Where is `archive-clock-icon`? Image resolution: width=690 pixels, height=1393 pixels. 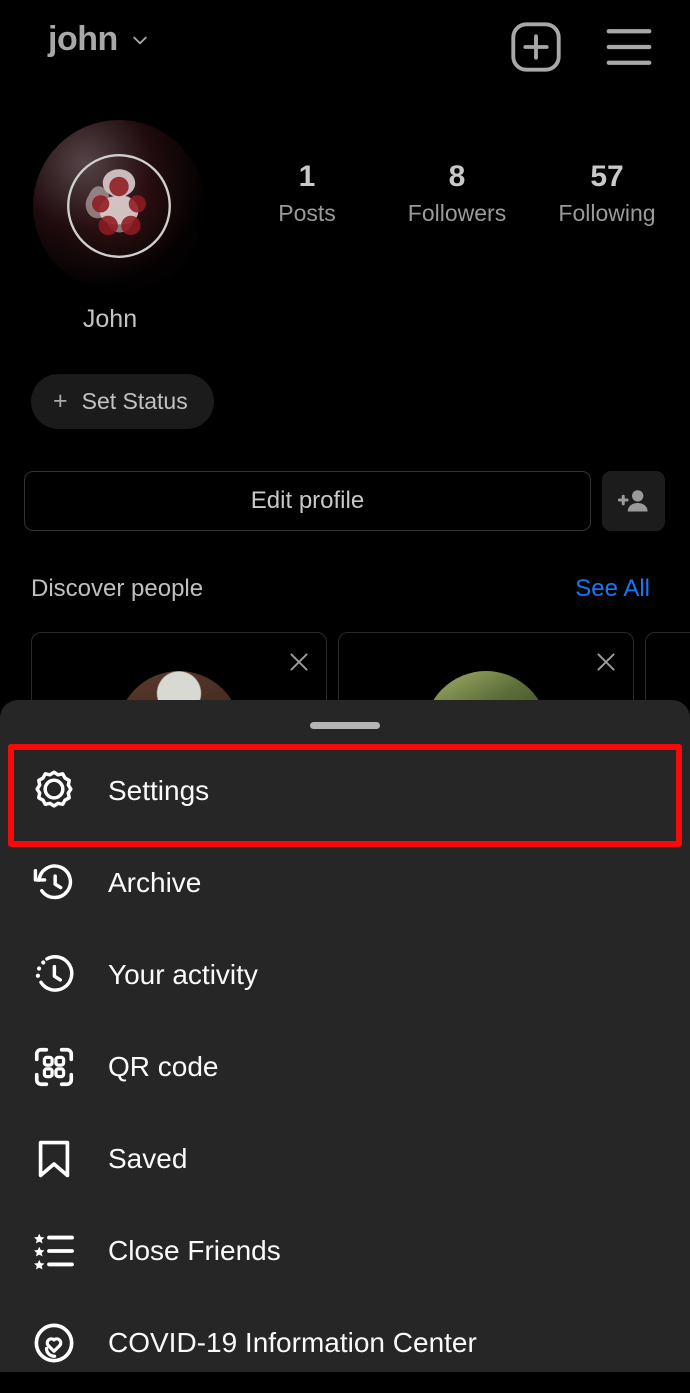 archive-clock-icon is located at coordinates (54, 883).